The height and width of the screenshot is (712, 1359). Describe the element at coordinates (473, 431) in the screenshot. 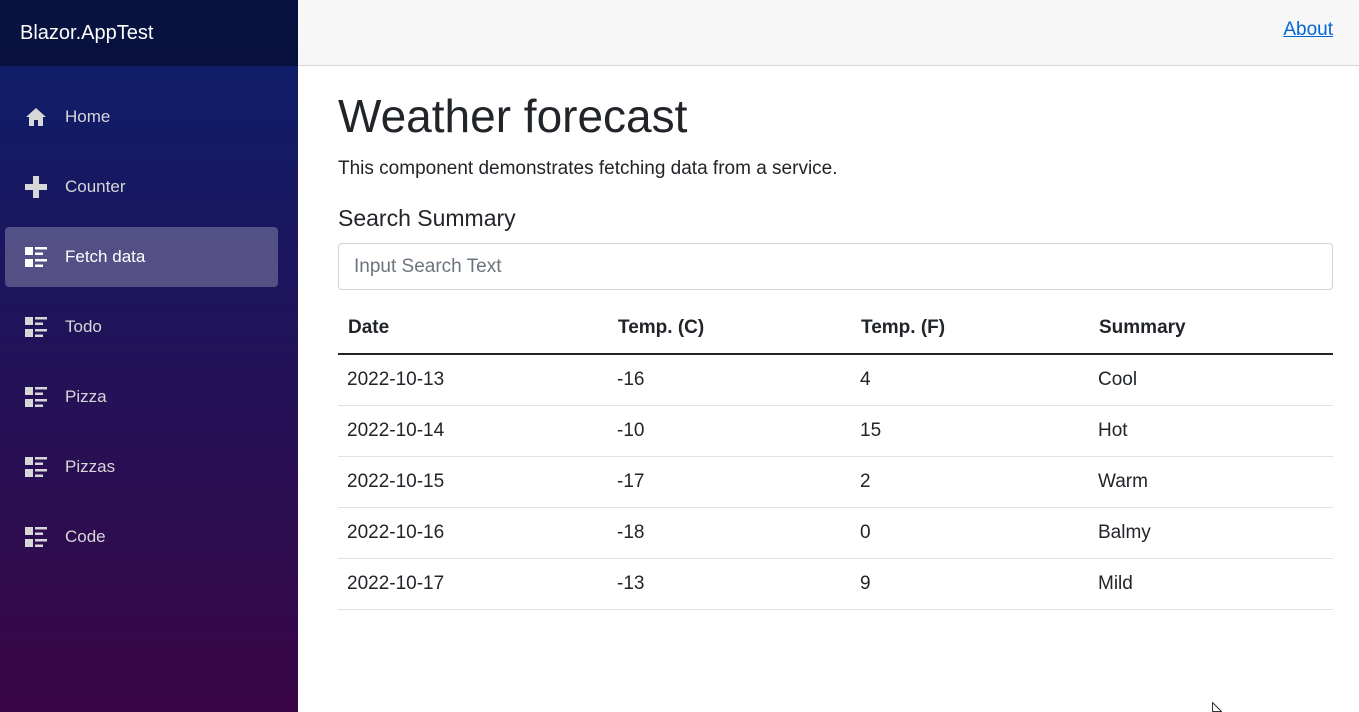

I see `cell-date: 2022-10-14` at that location.